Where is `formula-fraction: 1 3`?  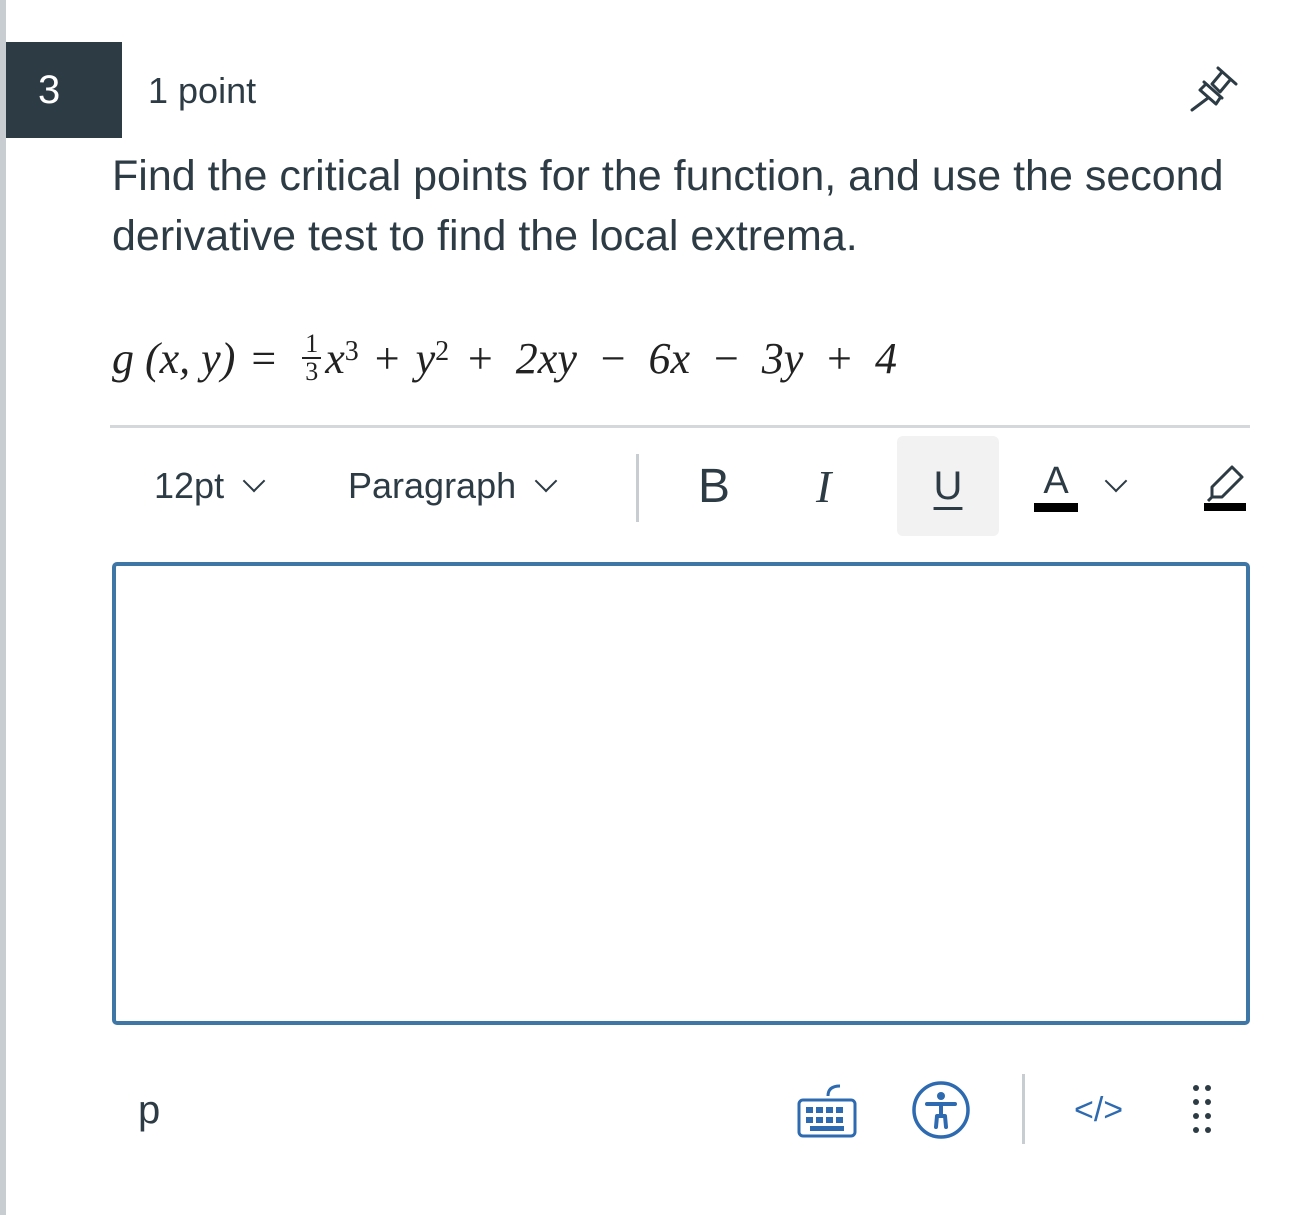 formula-fraction: 1 3 is located at coordinates (312, 358).